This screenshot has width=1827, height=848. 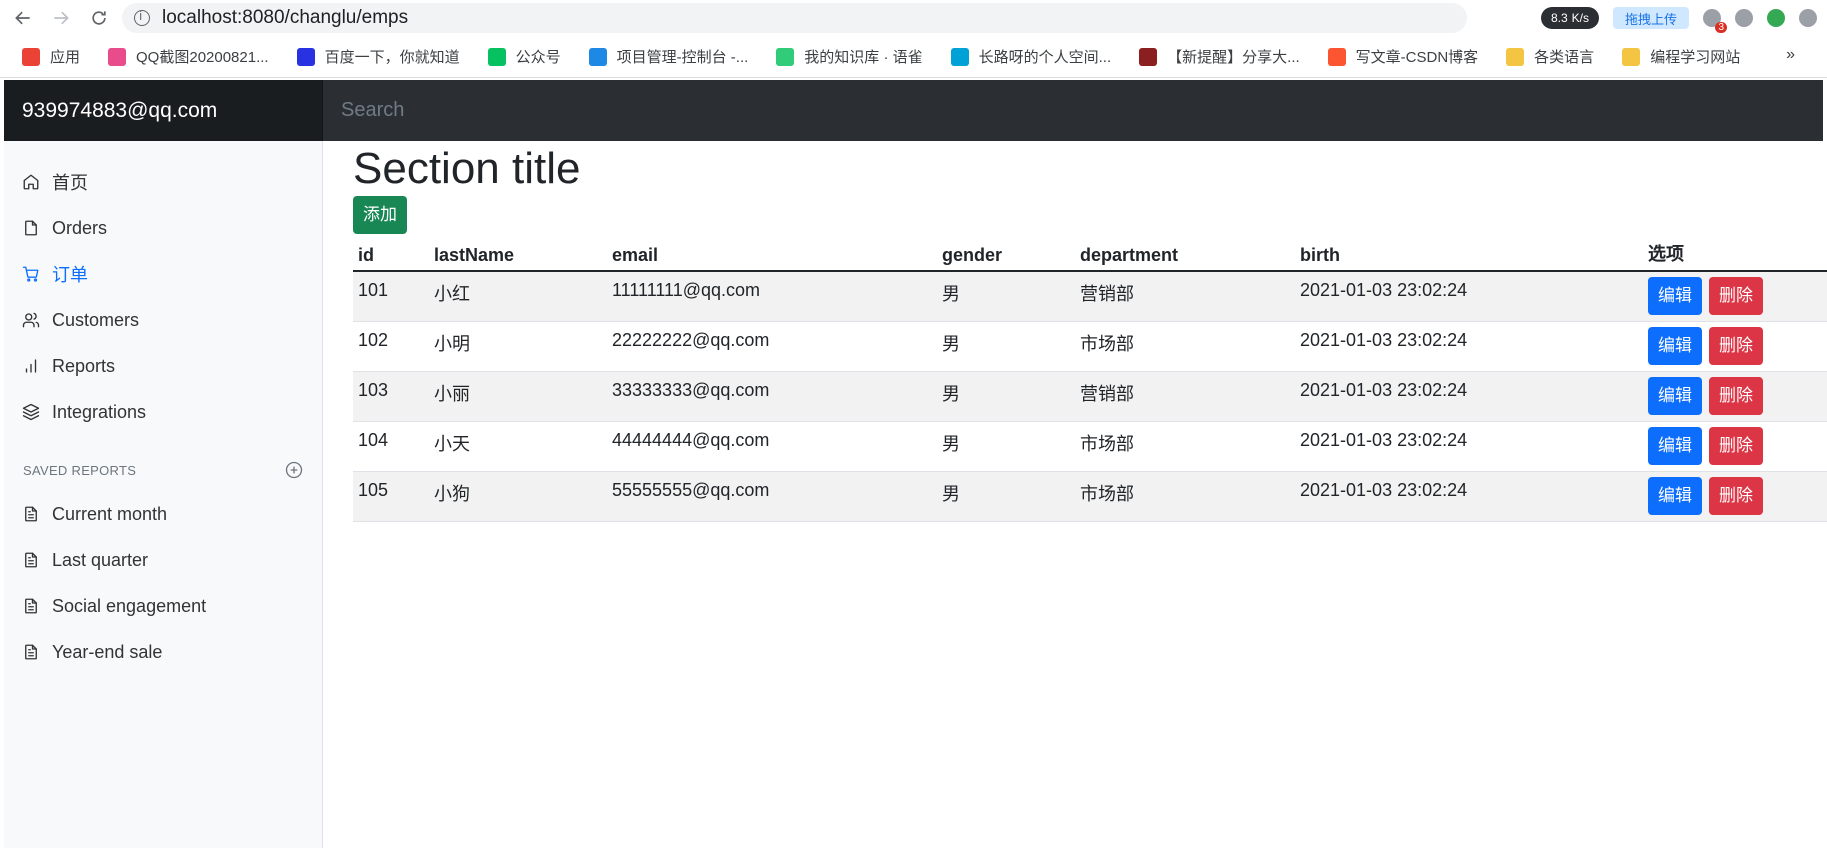 I want to click on cell-email: 11111111@qq.com, so click(x=772, y=296).